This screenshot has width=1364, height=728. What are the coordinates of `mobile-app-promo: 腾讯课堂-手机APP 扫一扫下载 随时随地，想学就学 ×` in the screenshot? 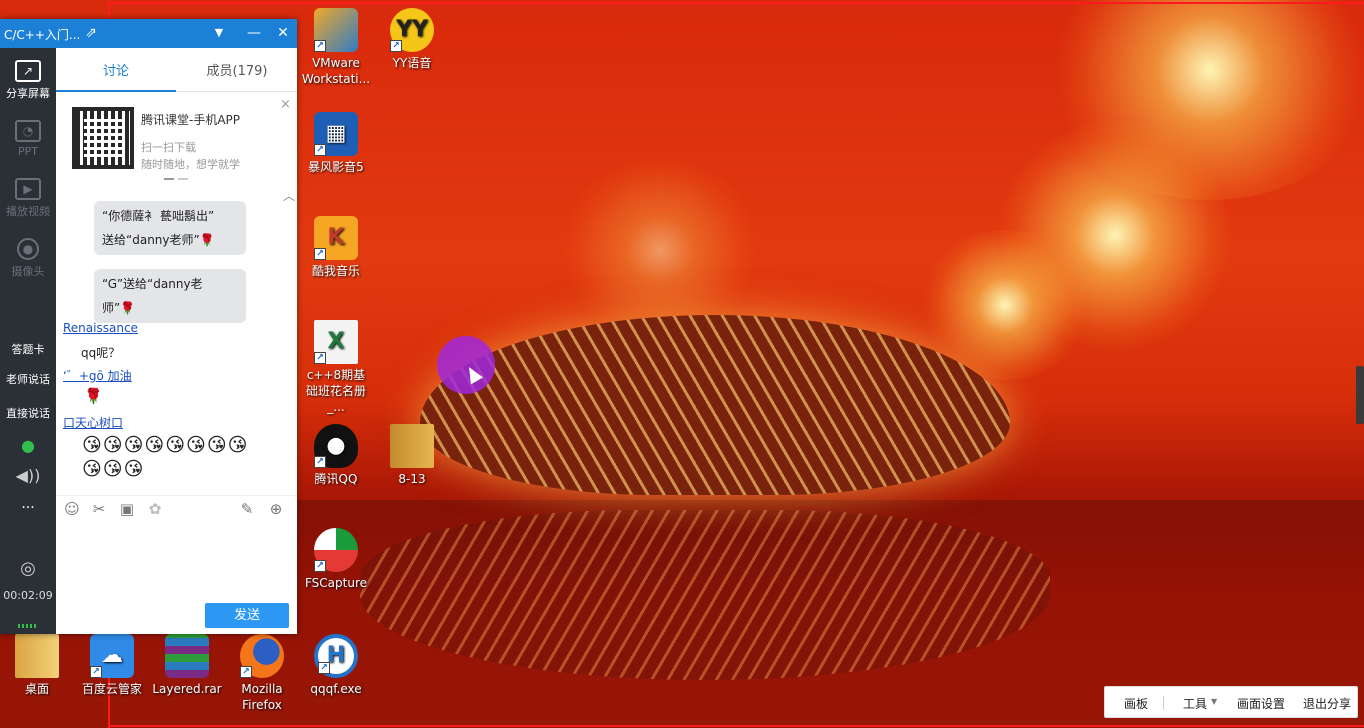 It's located at (179, 143).